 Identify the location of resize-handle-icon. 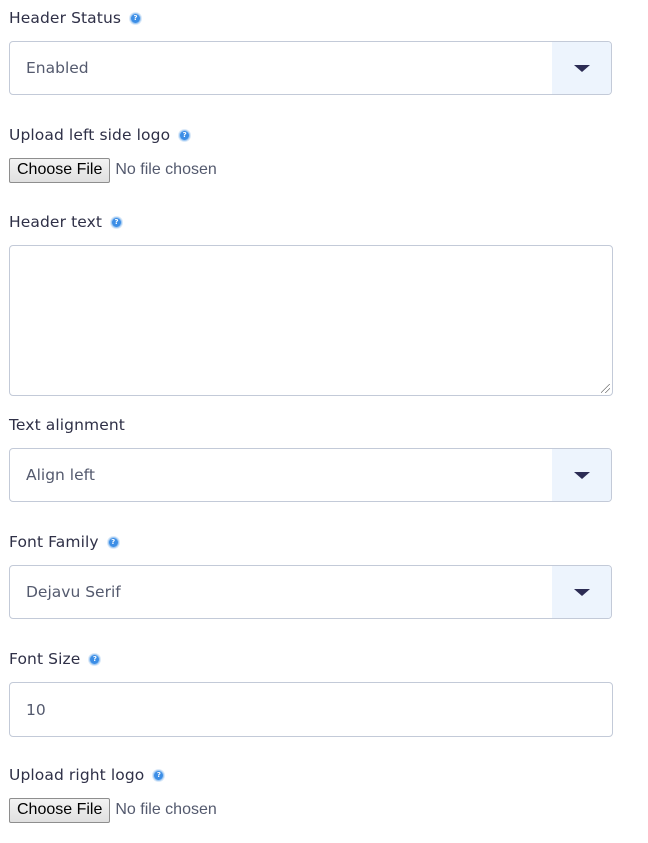
(605, 388).